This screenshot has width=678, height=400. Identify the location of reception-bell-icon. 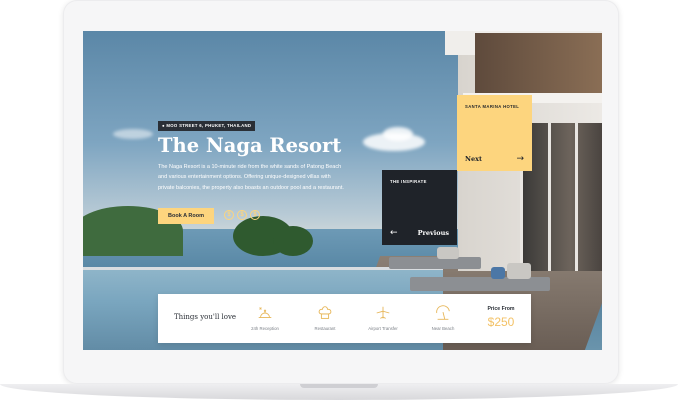
(265, 312).